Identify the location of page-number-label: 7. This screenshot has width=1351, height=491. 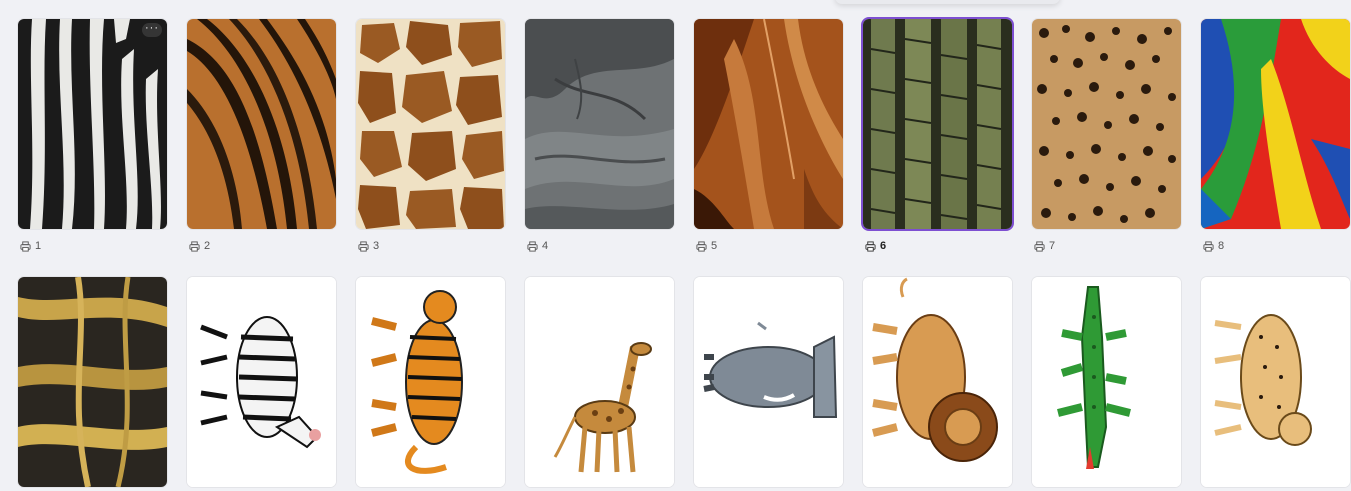
(1052, 246).